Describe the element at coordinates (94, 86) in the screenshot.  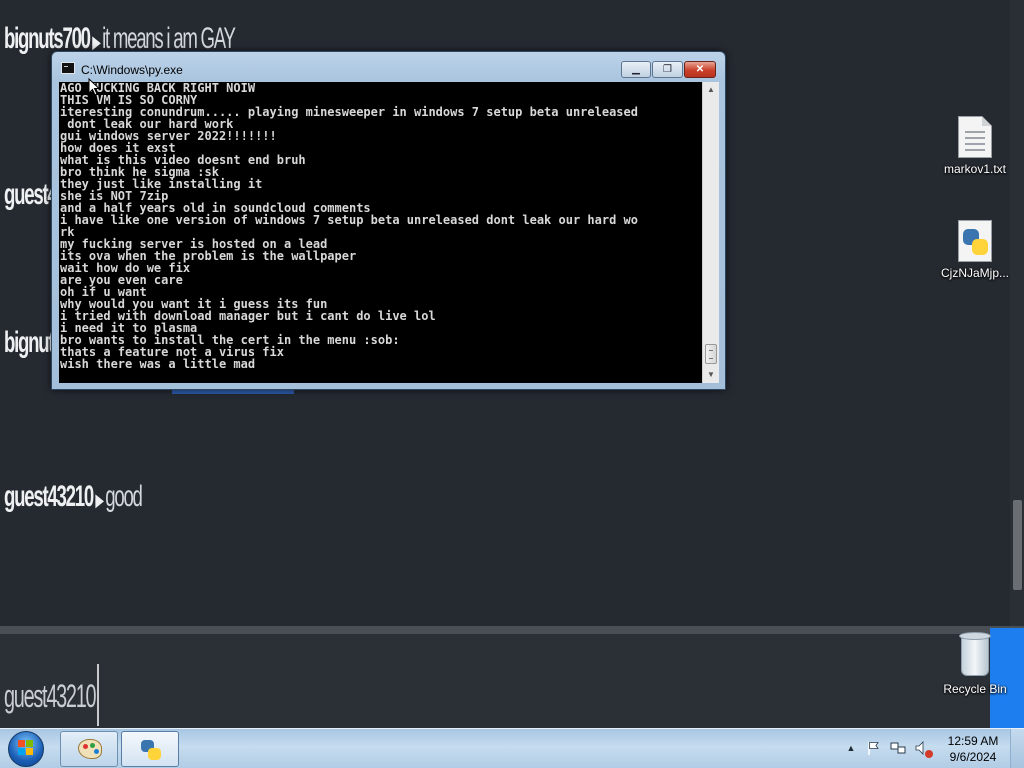
I see `mouse-cursor-icon` at that location.